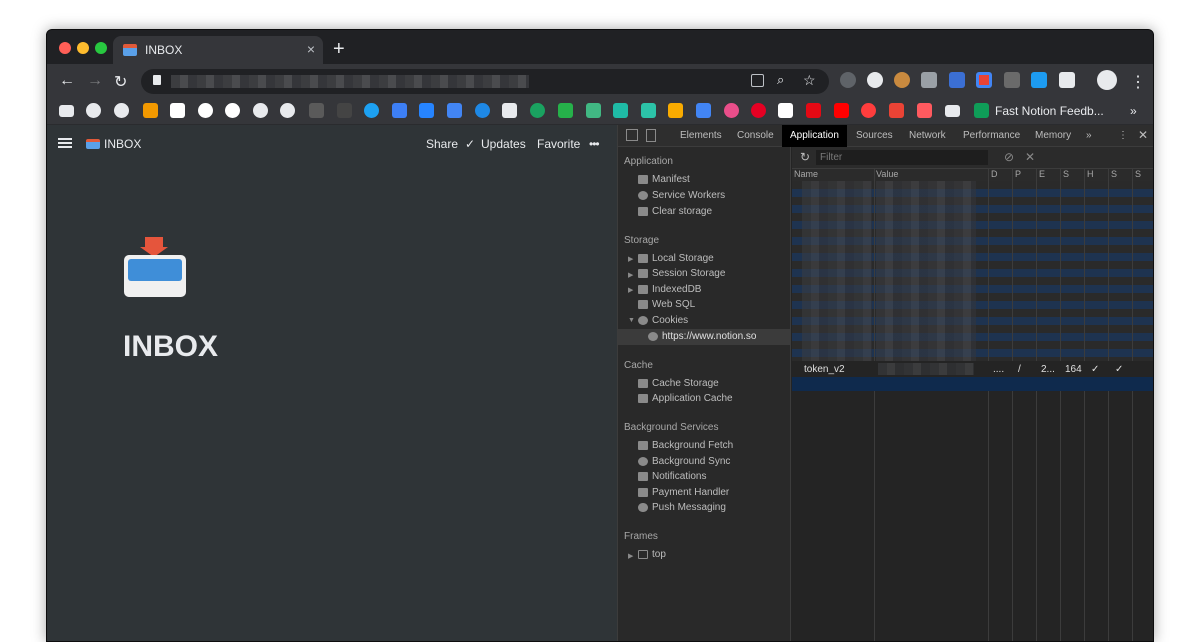  I want to click on zoom-icon: ⌕, so click(780, 80).